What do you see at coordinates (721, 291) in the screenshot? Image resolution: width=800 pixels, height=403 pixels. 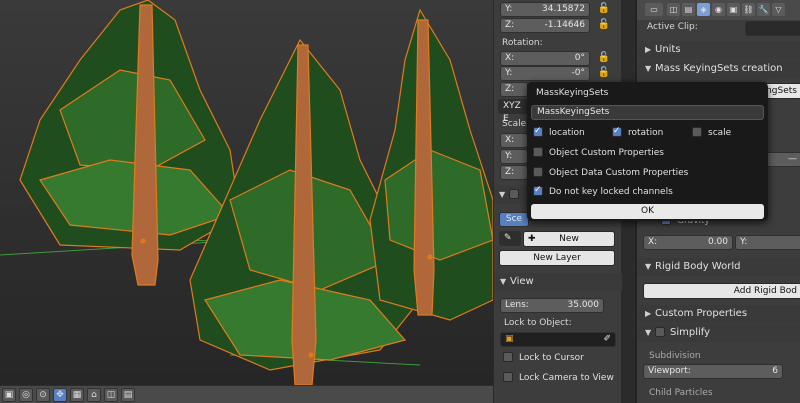 I see `add-rigid-body-world-button: Add Rigid Bod` at bounding box center [721, 291].